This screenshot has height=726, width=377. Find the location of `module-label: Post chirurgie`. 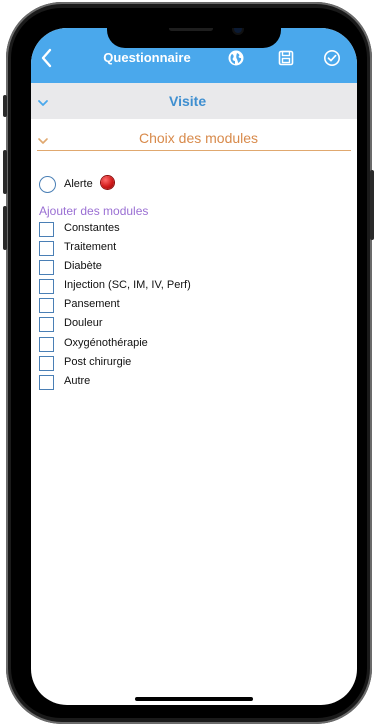

module-label: Post chirurgie is located at coordinates (98, 361).